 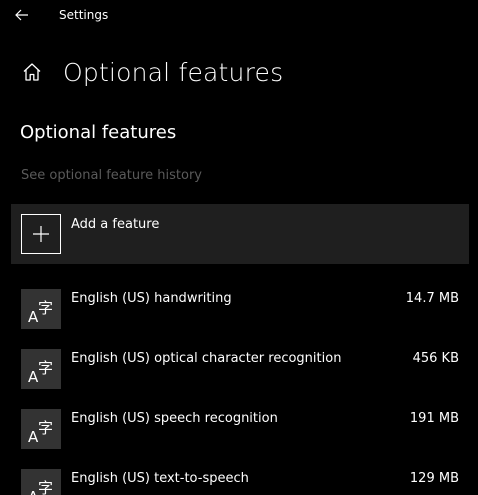 What do you see at coordinates (111, 176) in the screenshot?
I see `feature-history-link: See optional feature history` at bounding box center [111, 176].